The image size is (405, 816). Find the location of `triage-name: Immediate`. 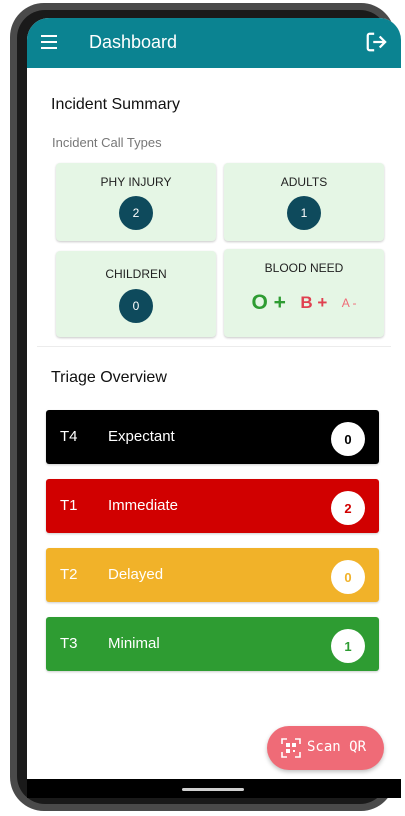

triage-name: Immediate is located at coordinates (143, 505).